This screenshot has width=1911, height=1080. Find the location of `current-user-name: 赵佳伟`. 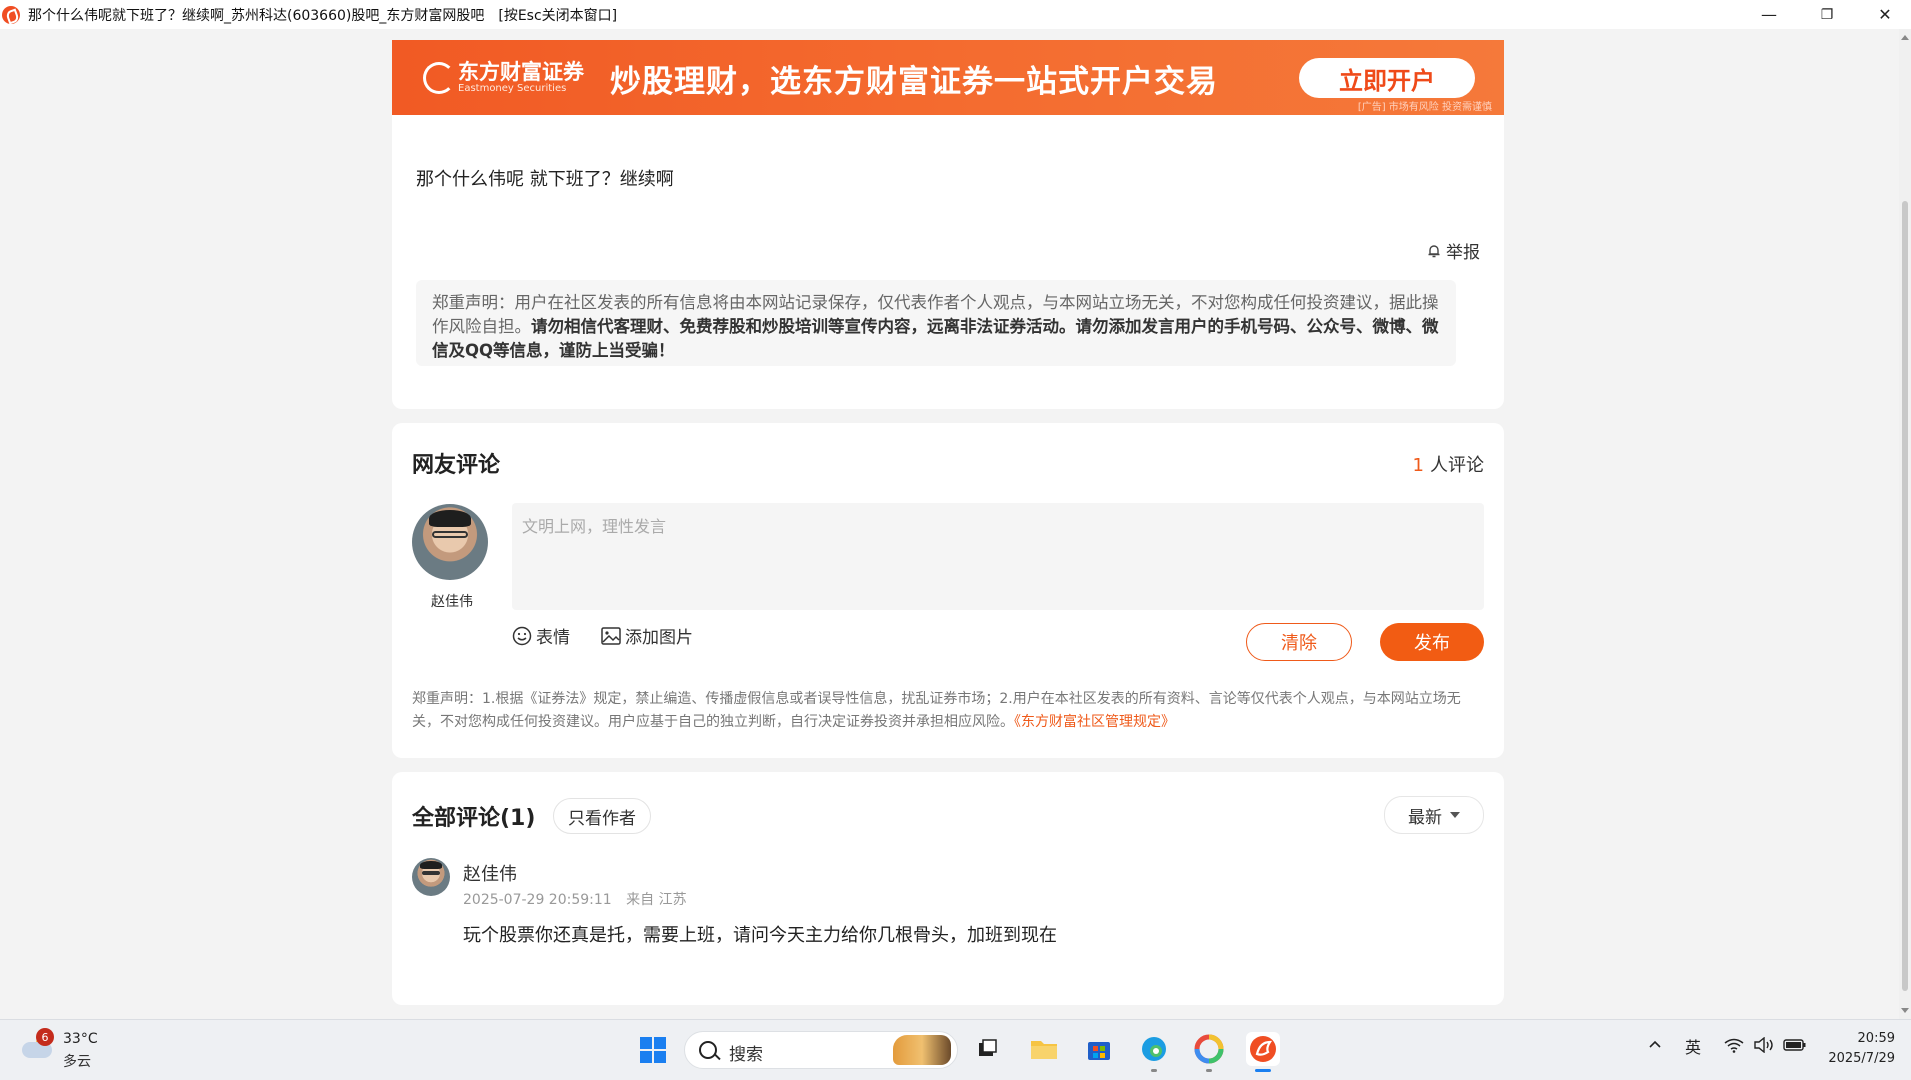

current-user-name: 赵佳伟 is located at coordinates (452, 602).